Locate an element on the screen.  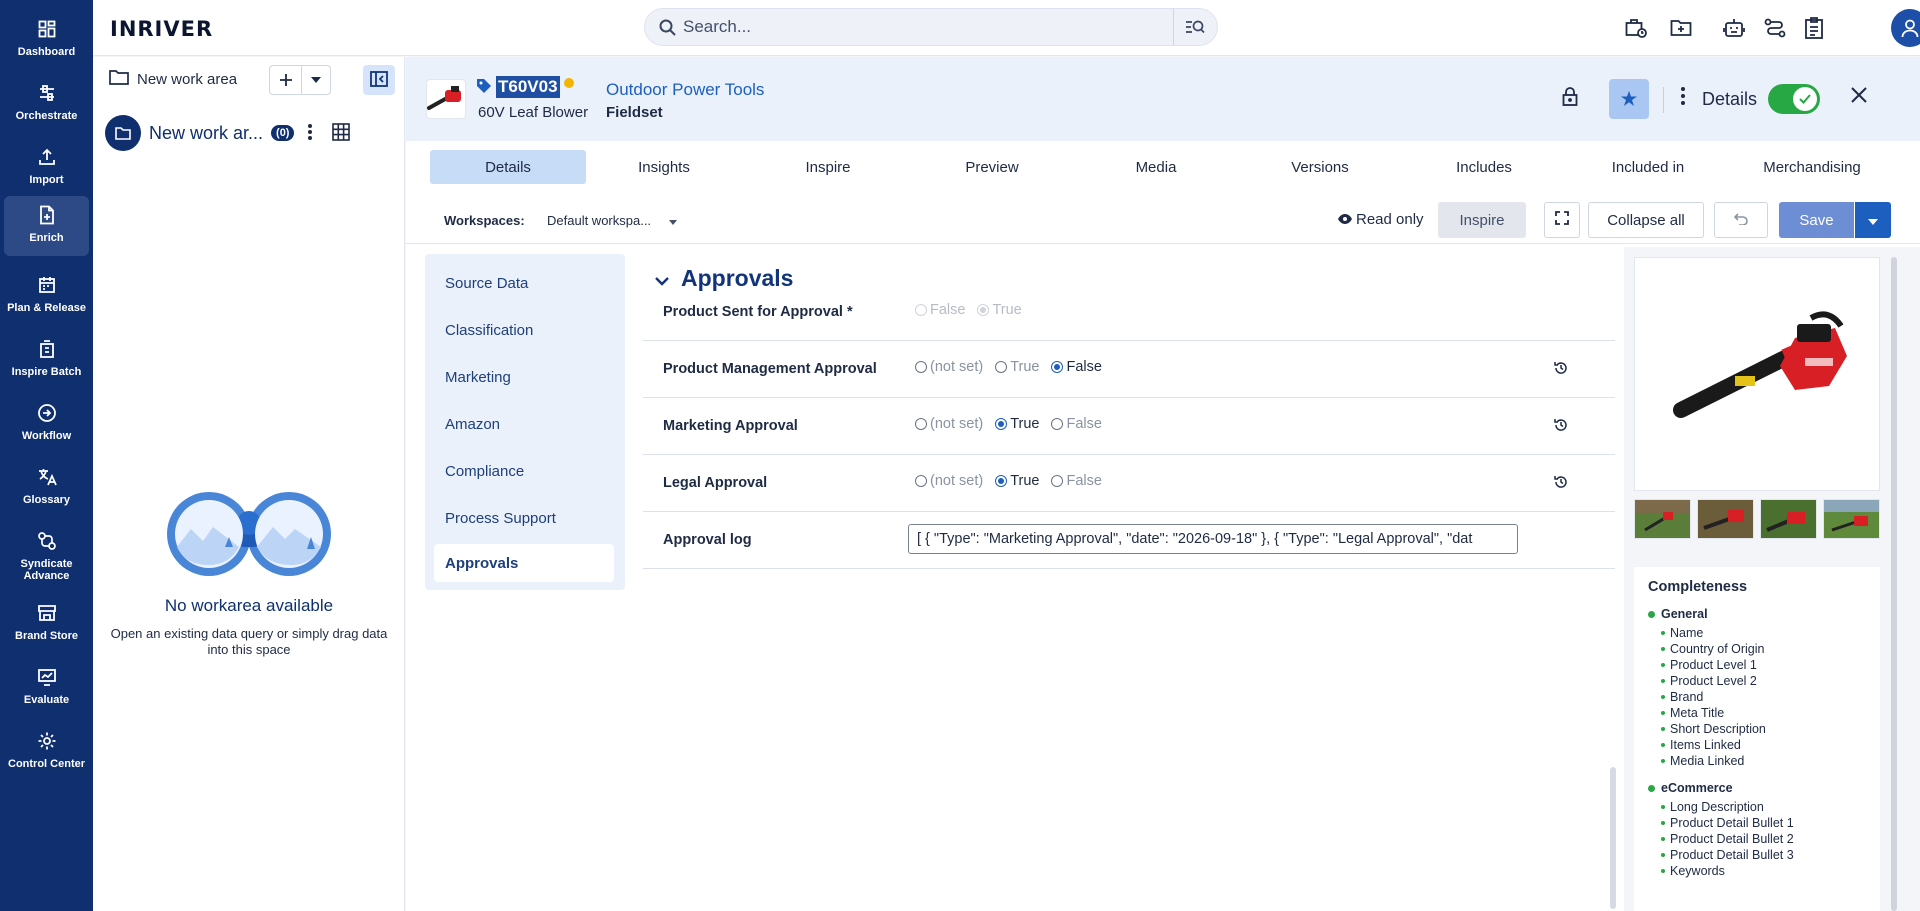
section-amazon: Amazon is located at coordinates (525, 424).